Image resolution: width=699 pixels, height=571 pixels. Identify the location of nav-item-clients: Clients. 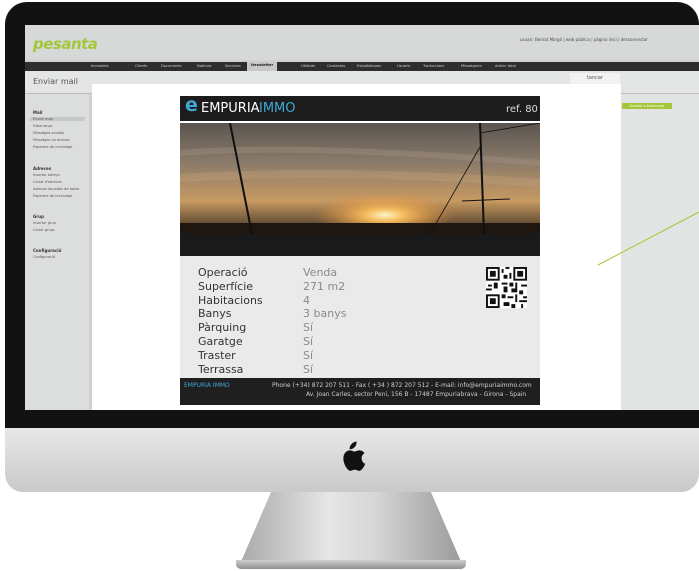
(141, 66).